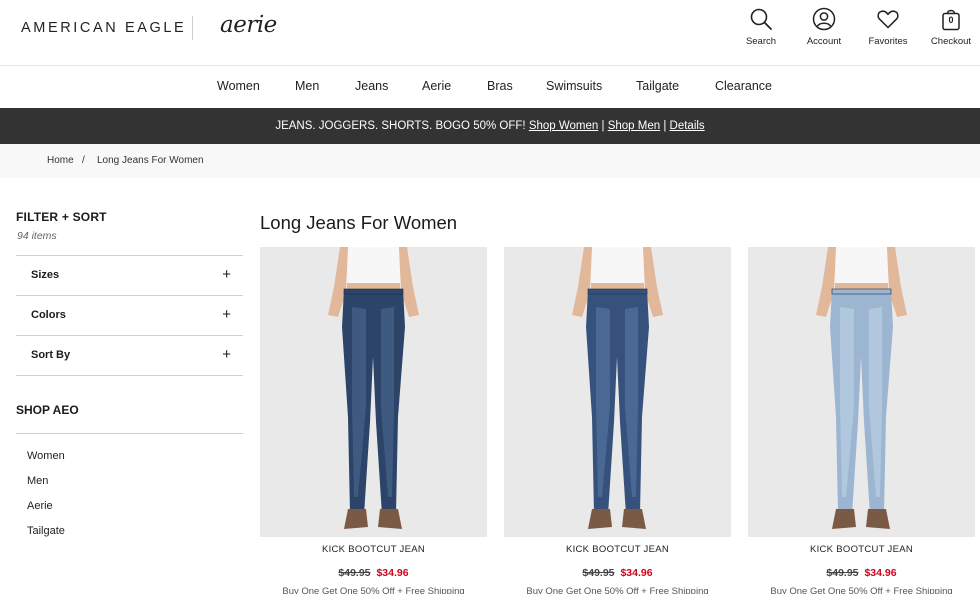 The height and width of the screenshot is (594, 980). I want to click on facet-sort-by: Sort By +, so click(129, 355).